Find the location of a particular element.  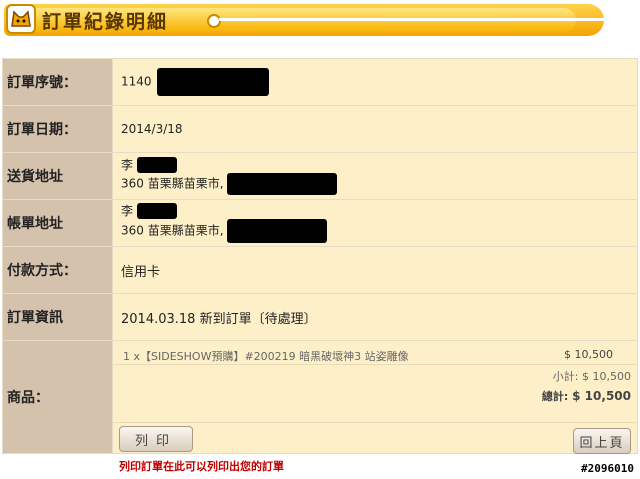

subtotal-value: $ 10,500 is located at coordinates (606, 376).